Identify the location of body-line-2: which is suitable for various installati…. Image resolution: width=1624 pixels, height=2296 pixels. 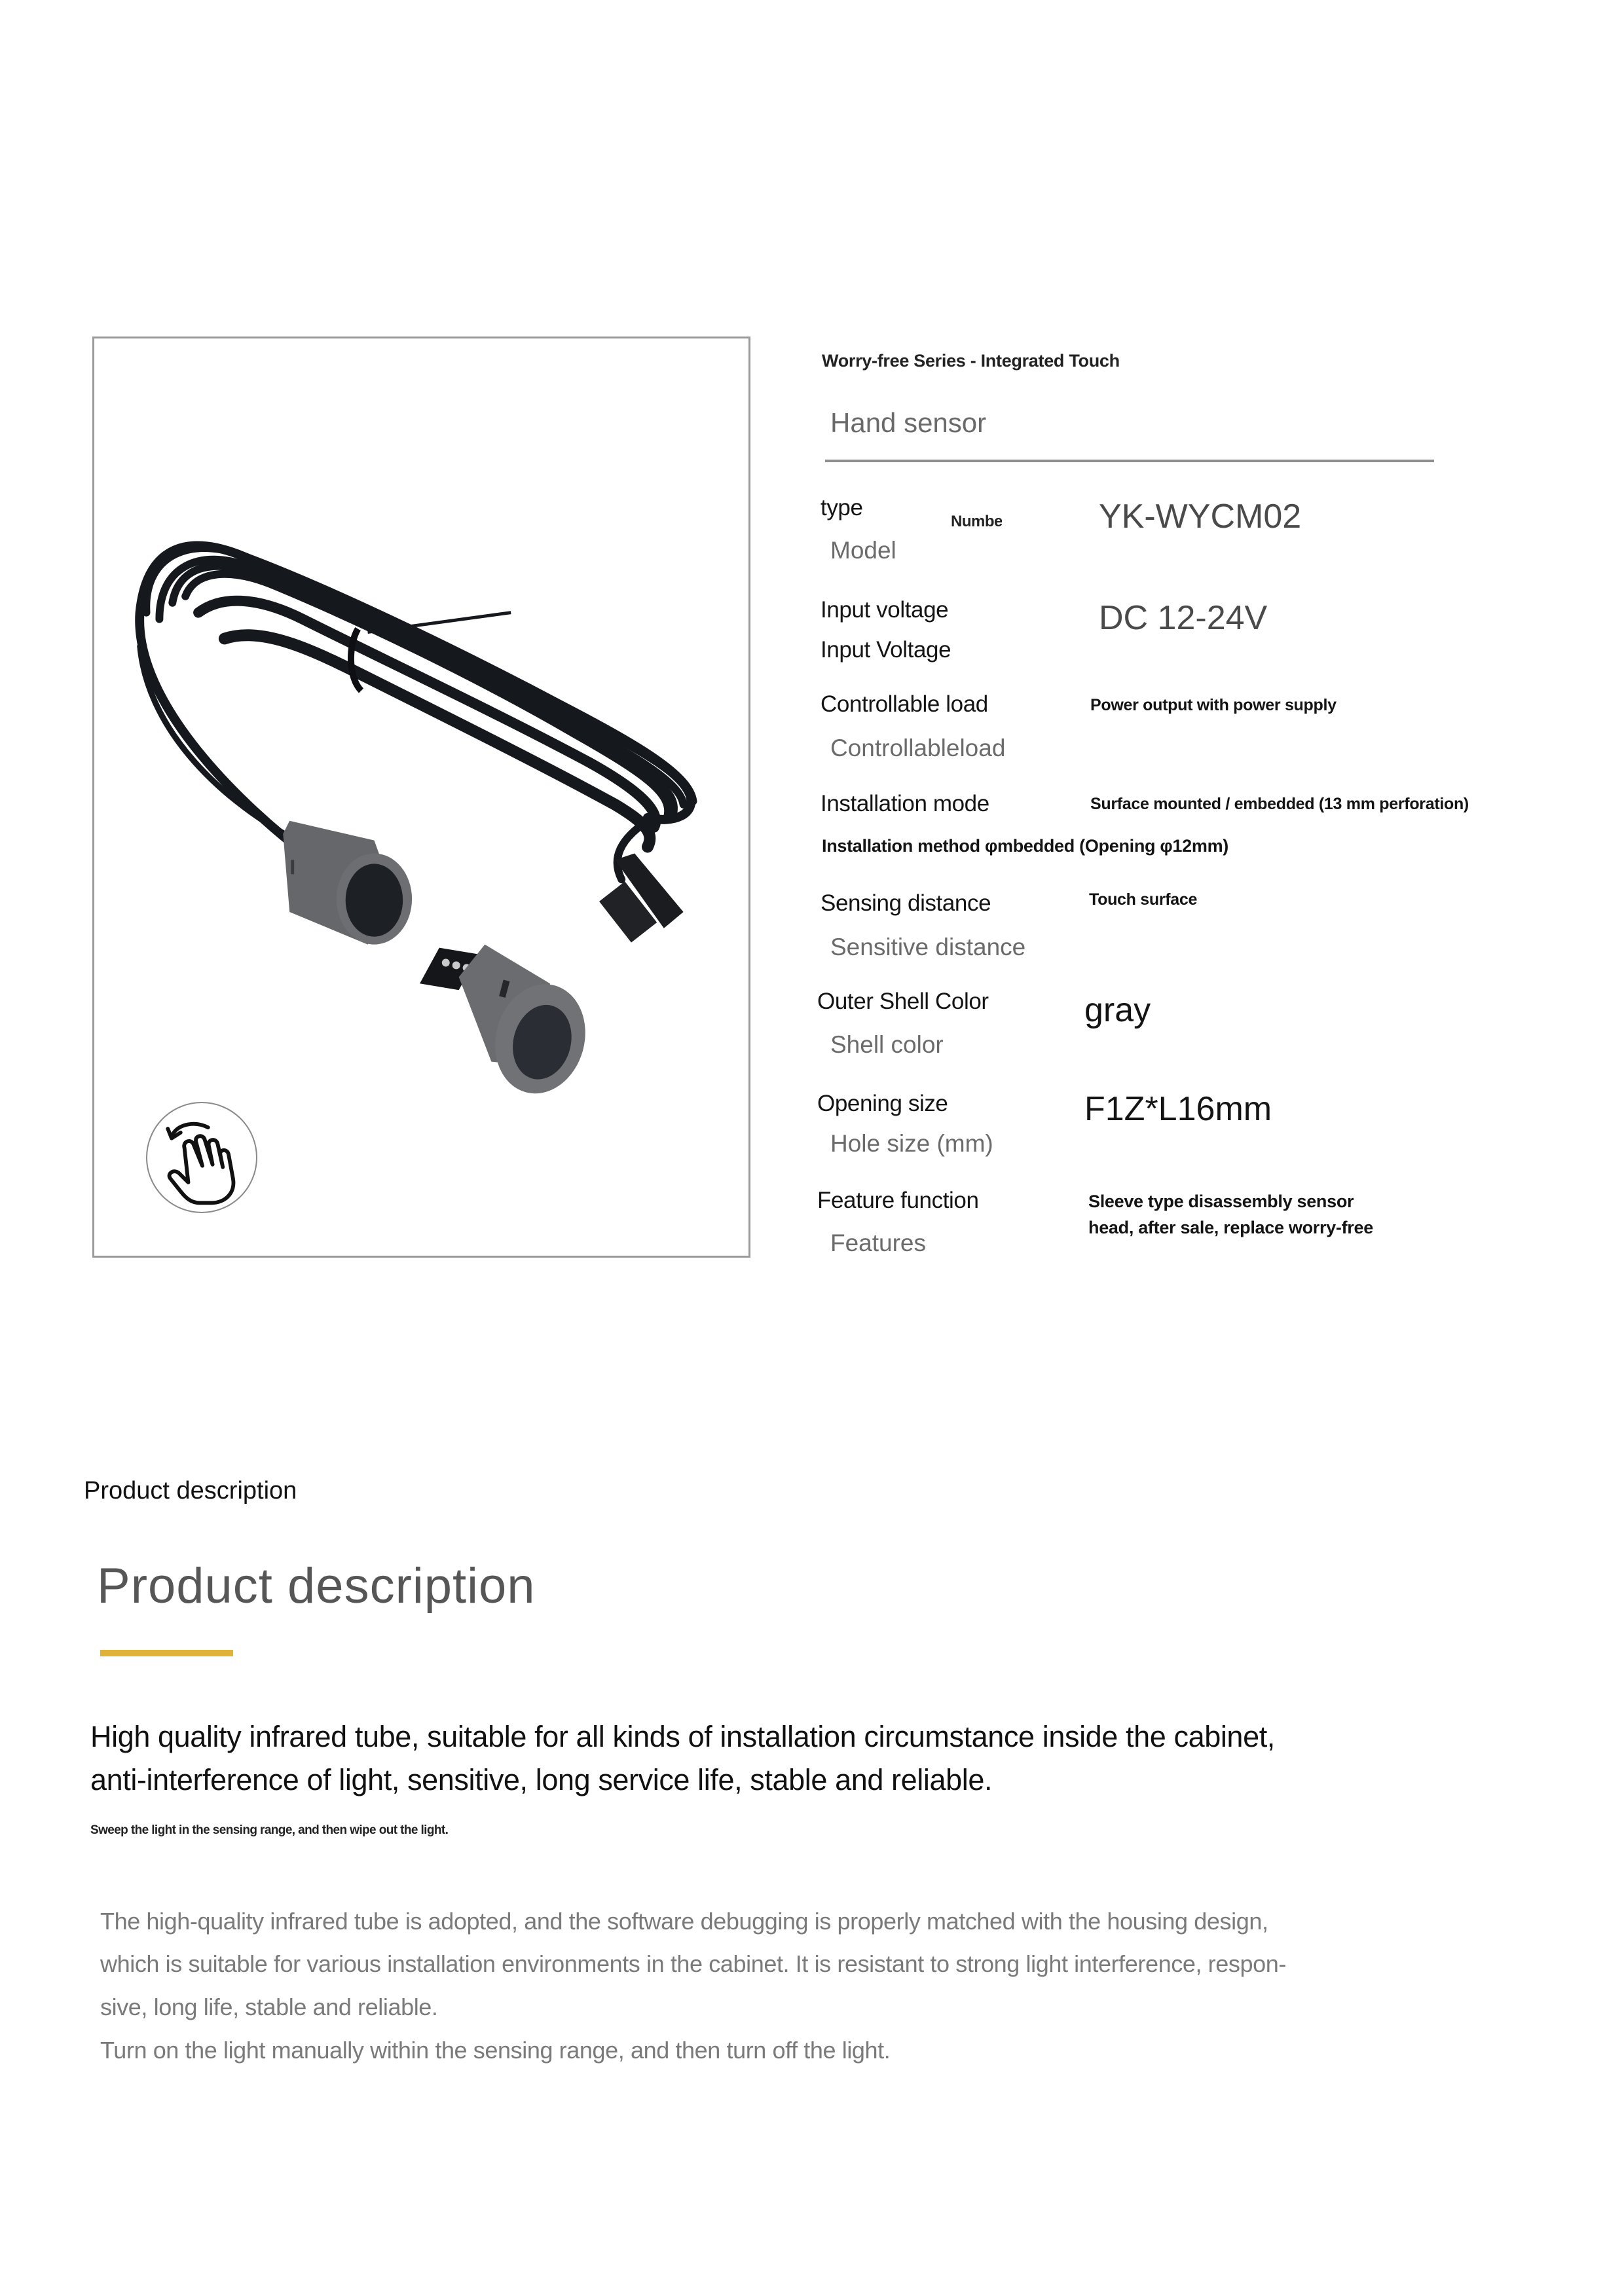
(693, 1963).